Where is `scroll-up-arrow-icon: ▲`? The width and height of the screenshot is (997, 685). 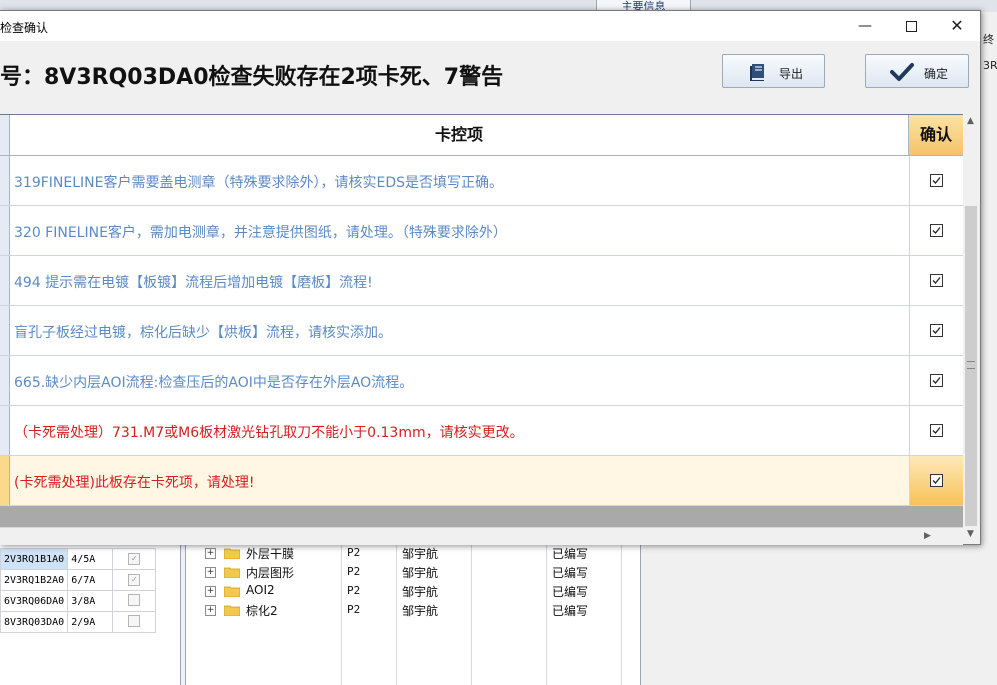 scroll-up-arrow-icon: ▲ is located at coordinates (970, 121).